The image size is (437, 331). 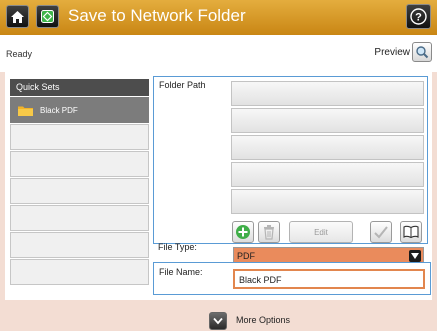 I want to click on home-icon, so click(x=17, y=16).